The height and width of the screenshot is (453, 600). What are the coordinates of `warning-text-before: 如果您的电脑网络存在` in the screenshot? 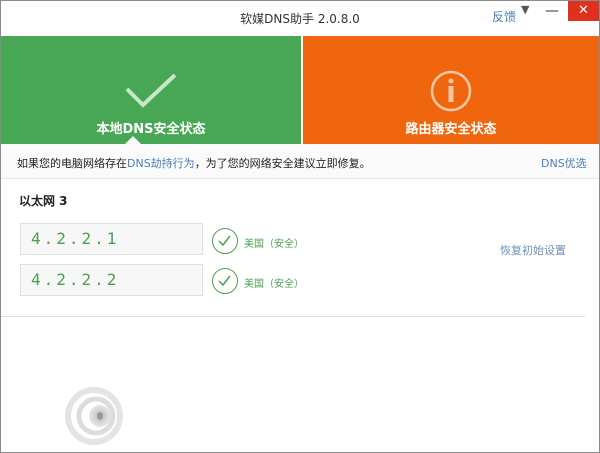 It's located at (72, 163).